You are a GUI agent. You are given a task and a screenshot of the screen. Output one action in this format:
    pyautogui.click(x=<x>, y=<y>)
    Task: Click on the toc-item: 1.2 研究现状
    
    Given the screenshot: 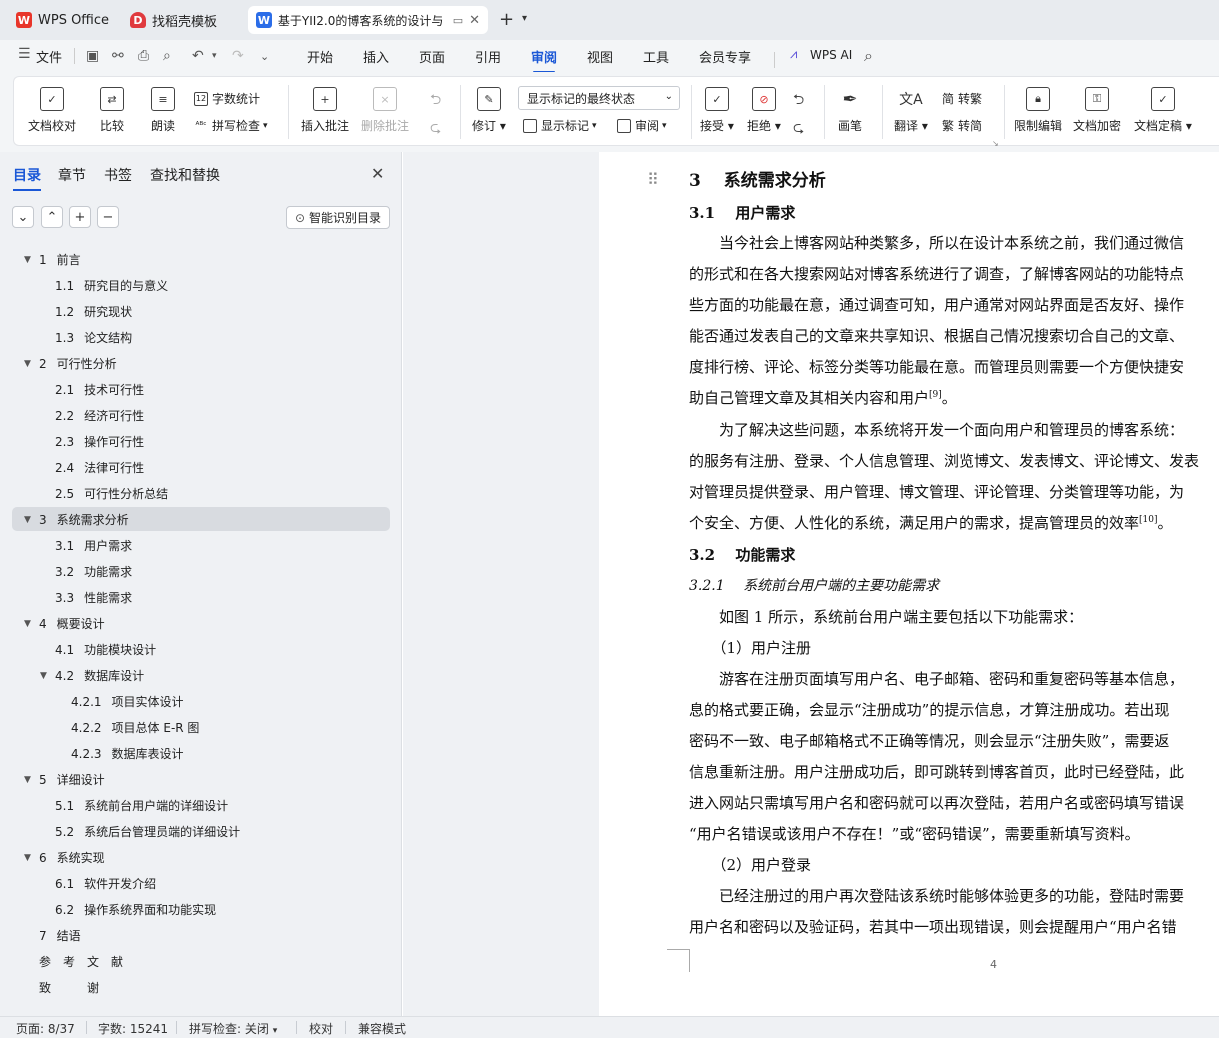 What is the action you would take?
    pyautogui.click(x=93, y=312)
    